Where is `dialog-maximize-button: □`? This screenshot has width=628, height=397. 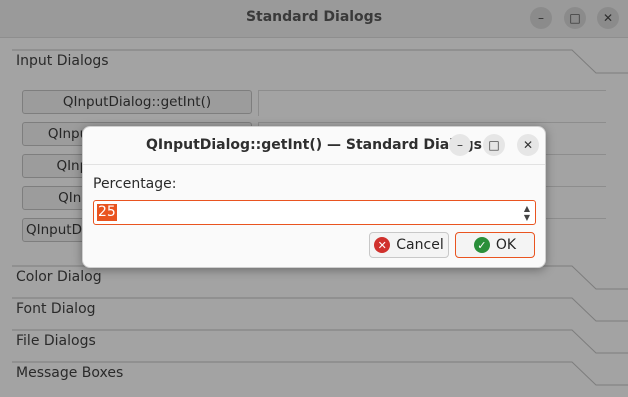
dialog-maximize-button: □ is located at coordinates (494, 145).